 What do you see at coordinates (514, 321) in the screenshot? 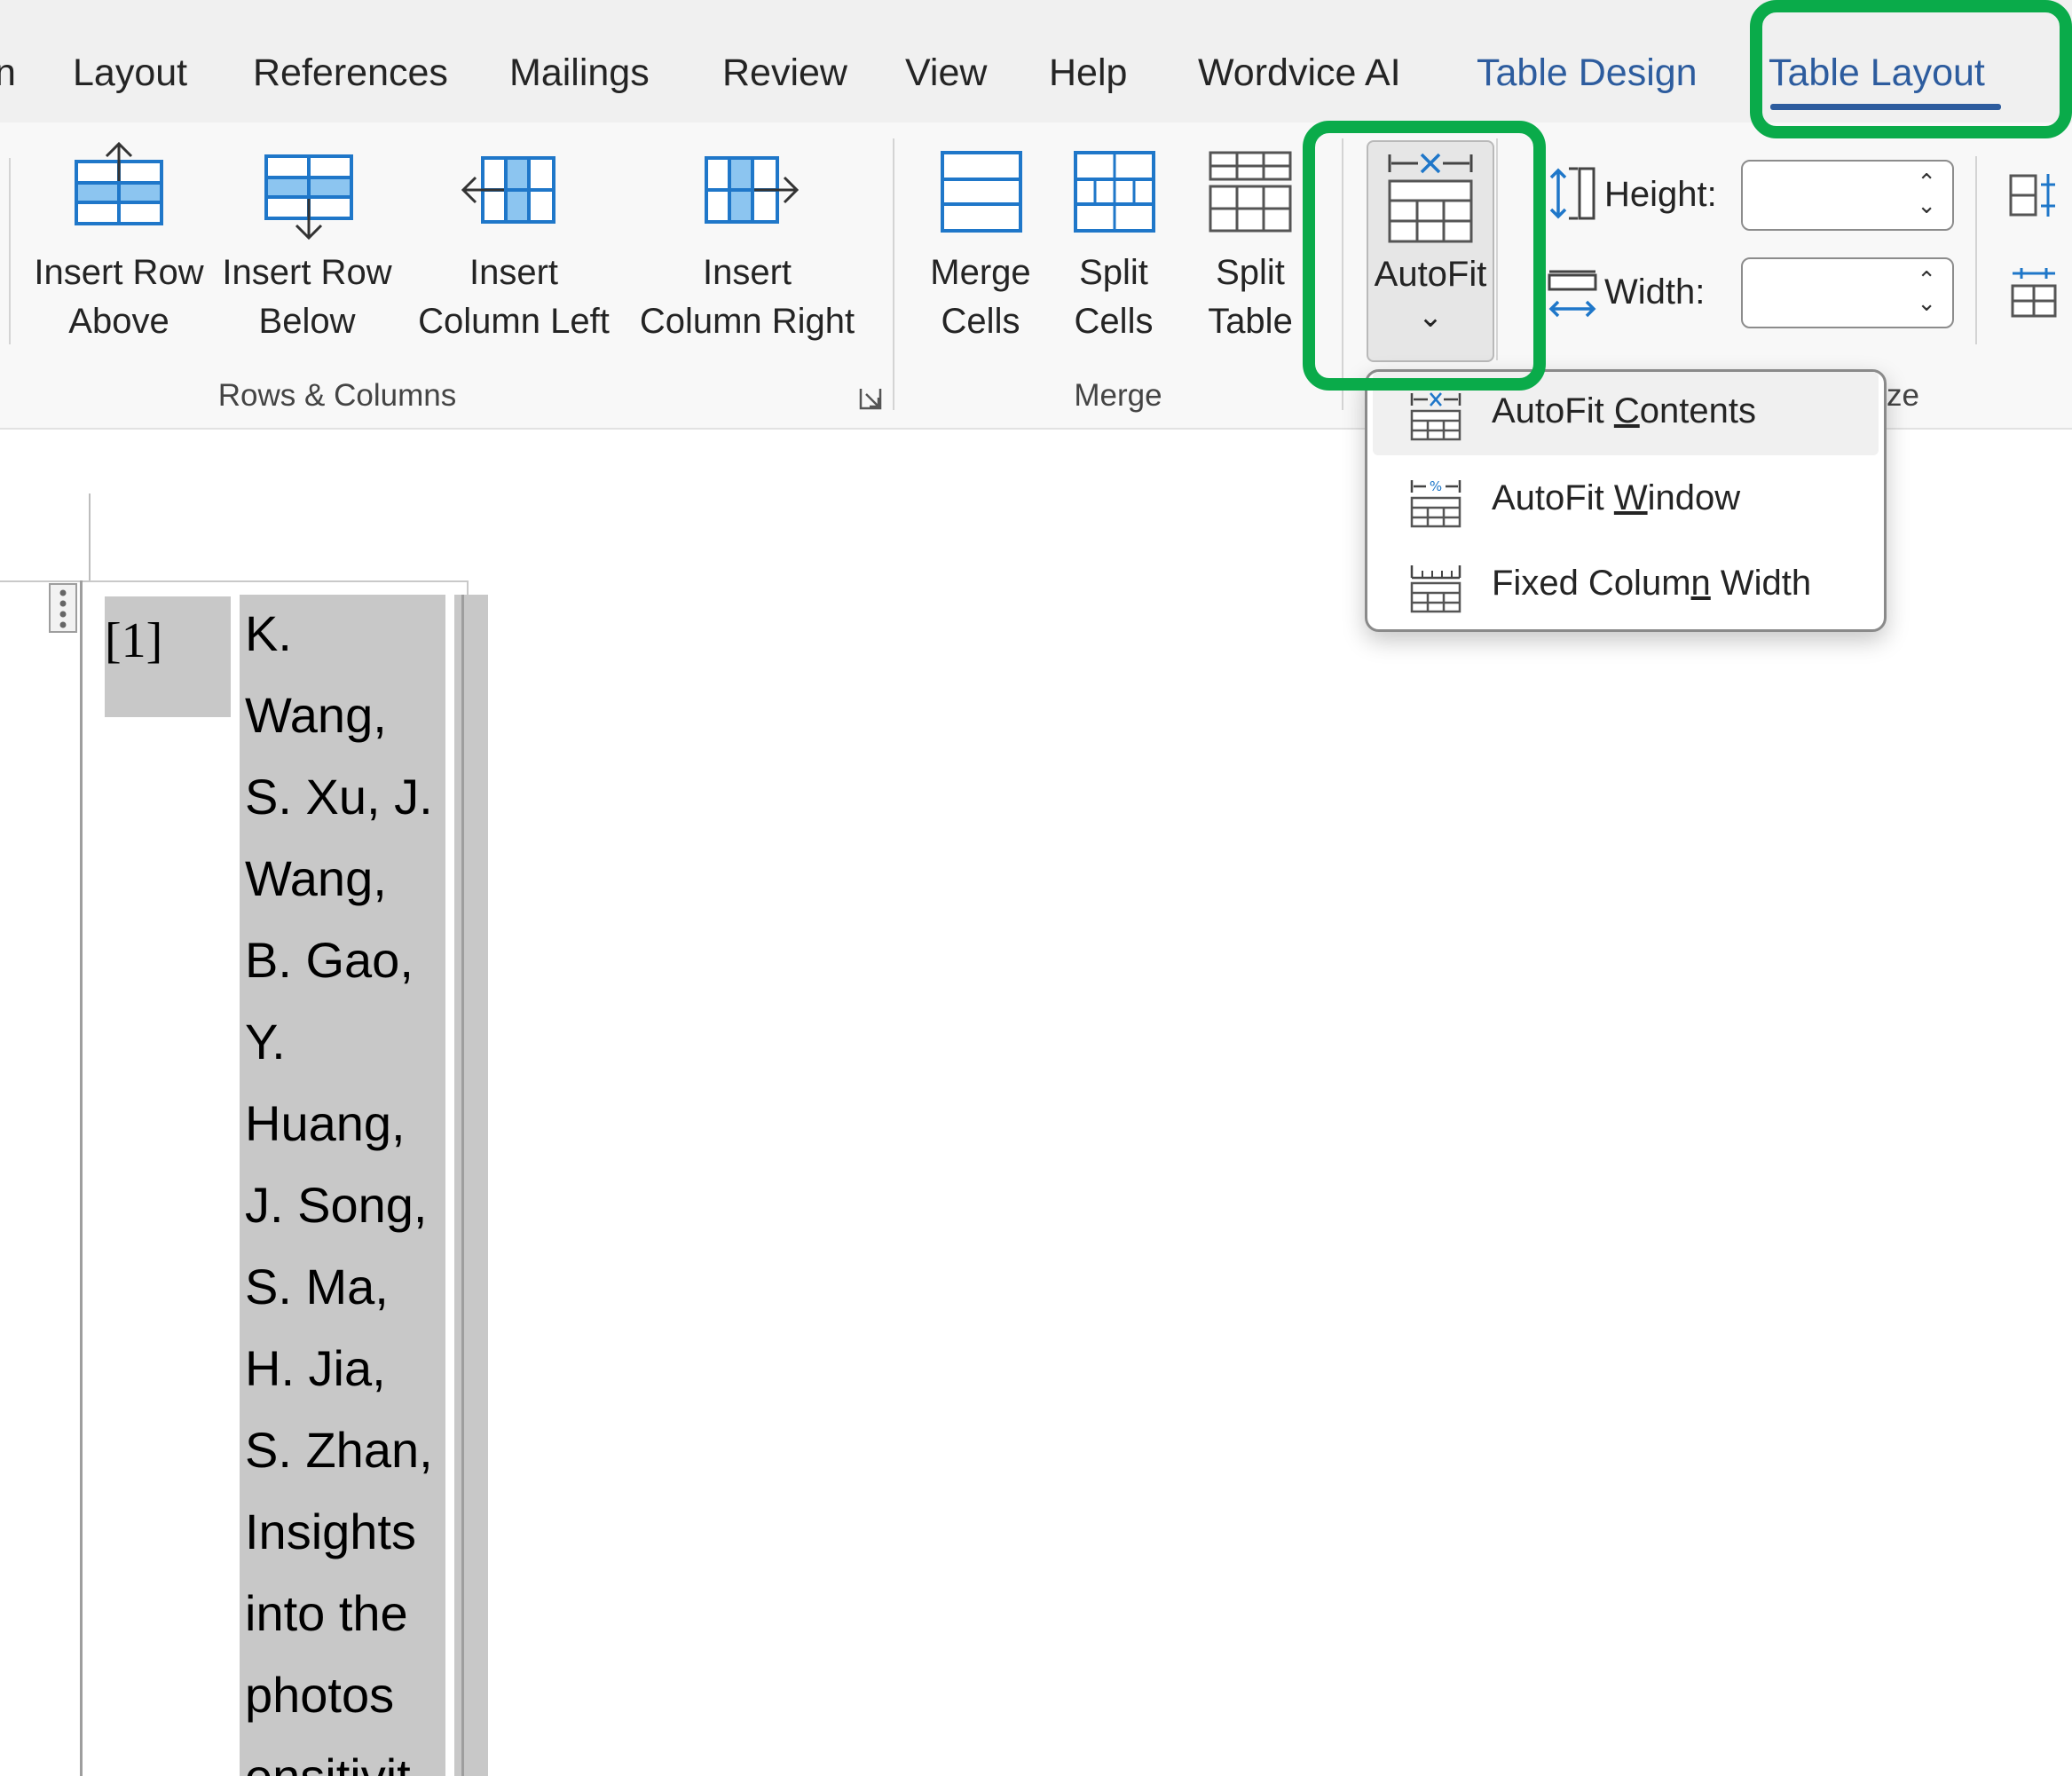
I see `insert-column-left-label-2: Column Left` at bounding box center [514, 321].